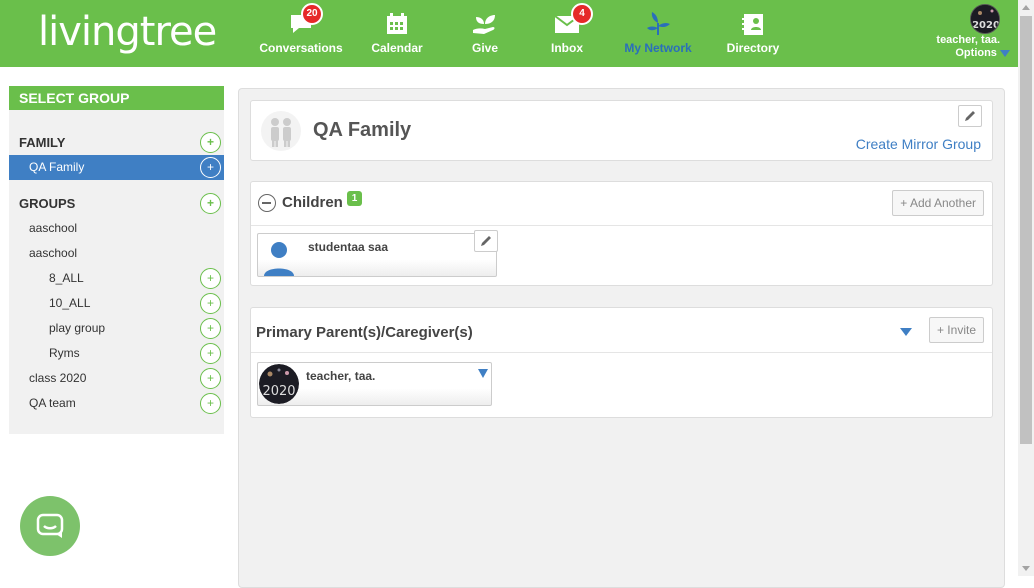 The width and height of the screenshot is (1034, 588). I want to click on nav-calendar-label: Calendar, so click(397, 48).